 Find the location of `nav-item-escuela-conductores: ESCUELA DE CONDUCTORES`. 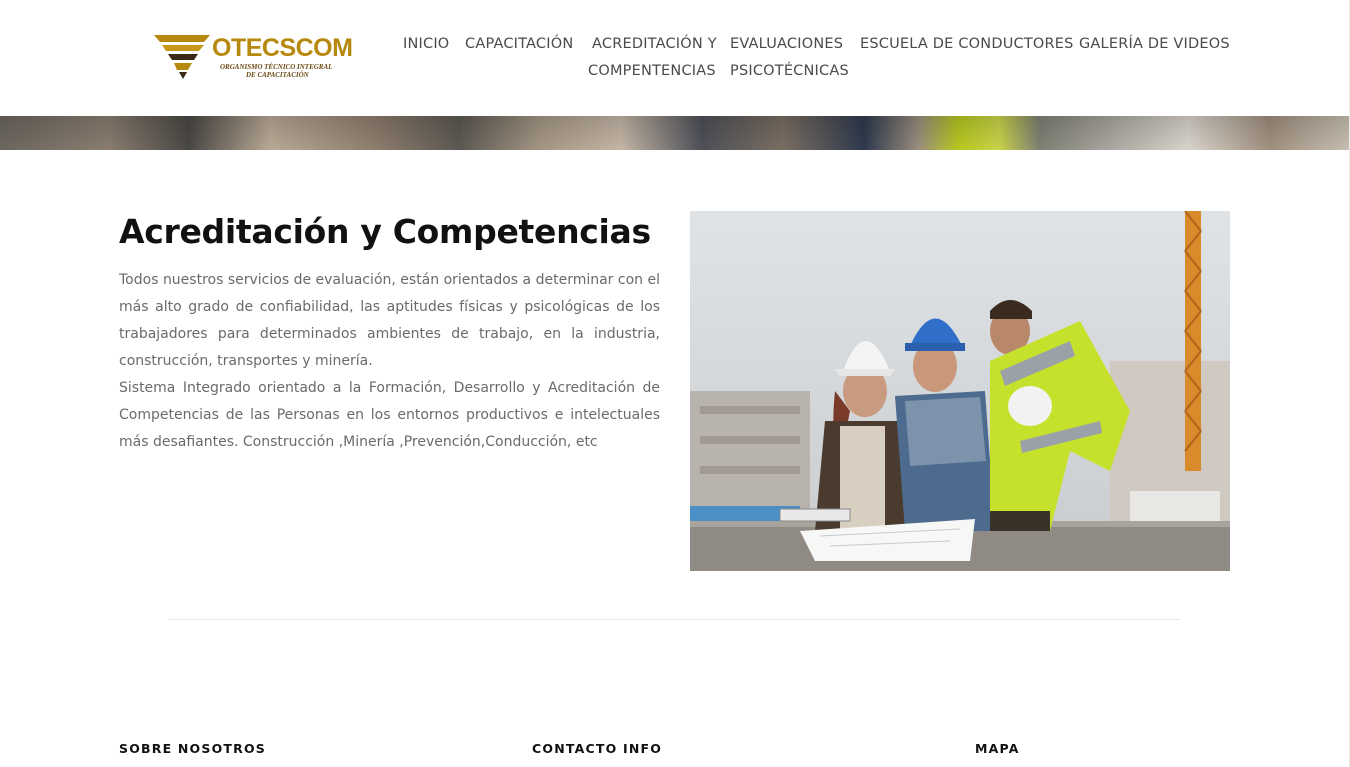

nav-item-escuela-conductores: ESCUELA DE CONDUCTORES is located at coordinates (967, 44).